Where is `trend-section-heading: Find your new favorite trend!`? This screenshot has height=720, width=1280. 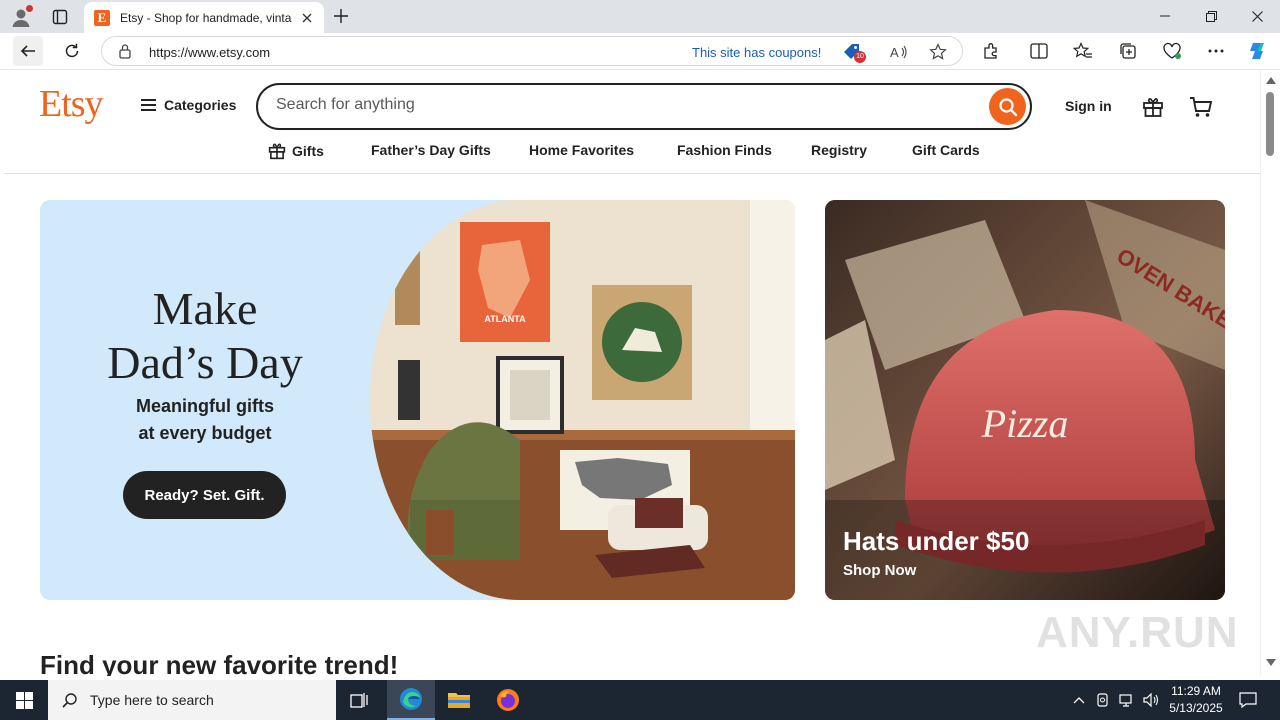 trend-section-heading: Find your new favorite trend! is located at coordinates (219, 663).